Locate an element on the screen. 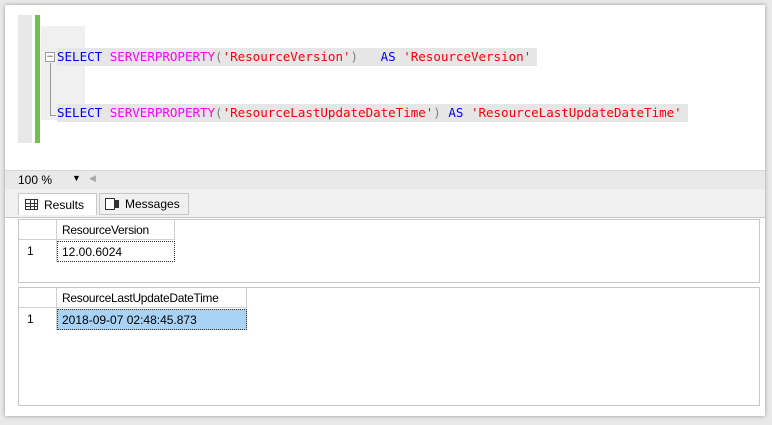 This screenshot has height=425, width=772. result-grid-1: ResourceVersion 1 12.00.6024 is located at coordinates (389, 251).